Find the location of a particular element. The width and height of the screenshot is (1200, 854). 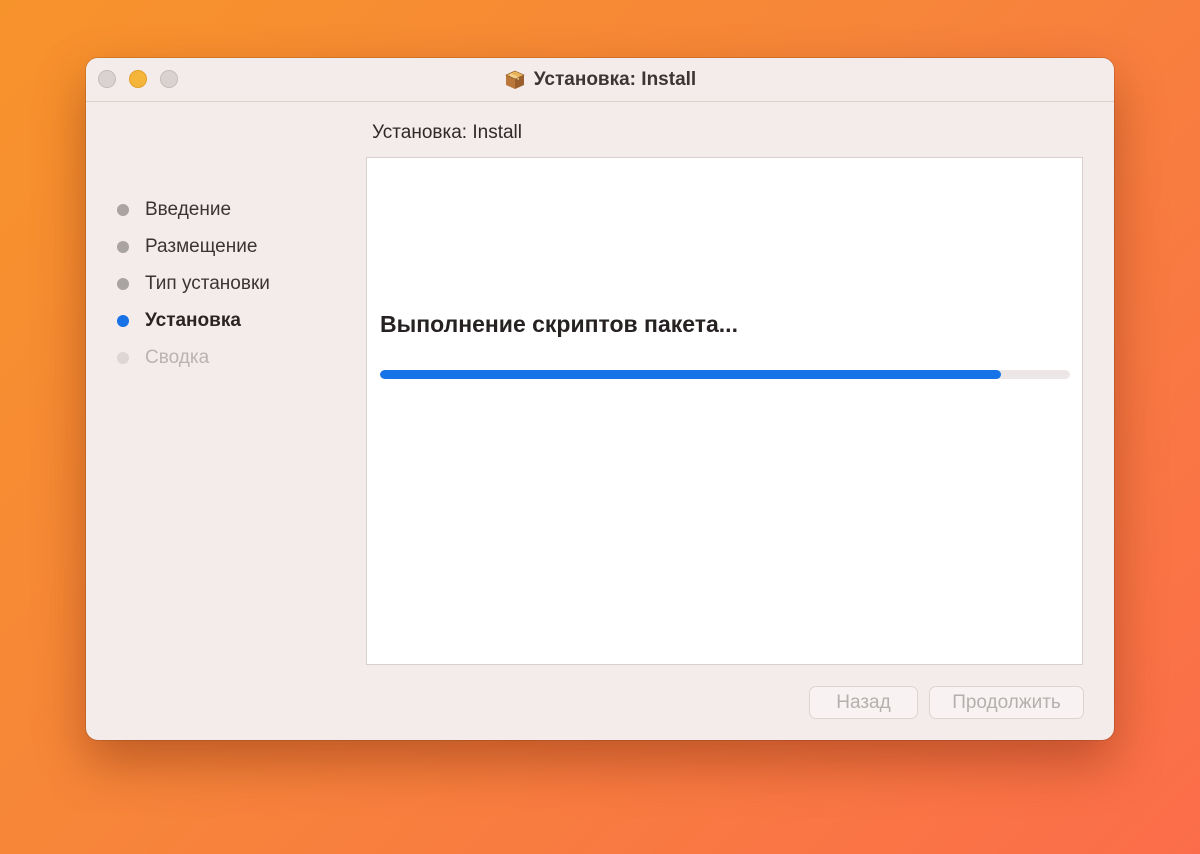

progress-bar is located at coordinates (725, 374).